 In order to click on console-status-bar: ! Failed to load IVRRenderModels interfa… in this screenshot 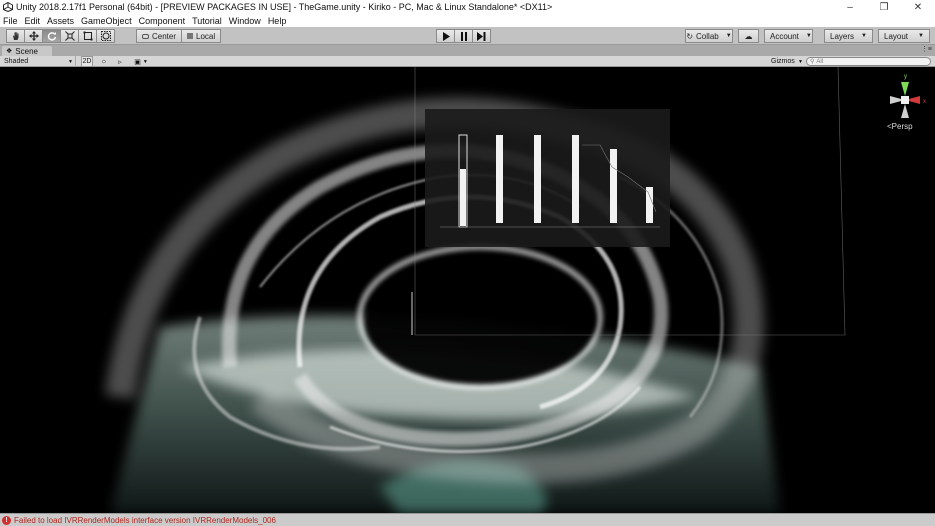, I will do `click(467, 519)`.